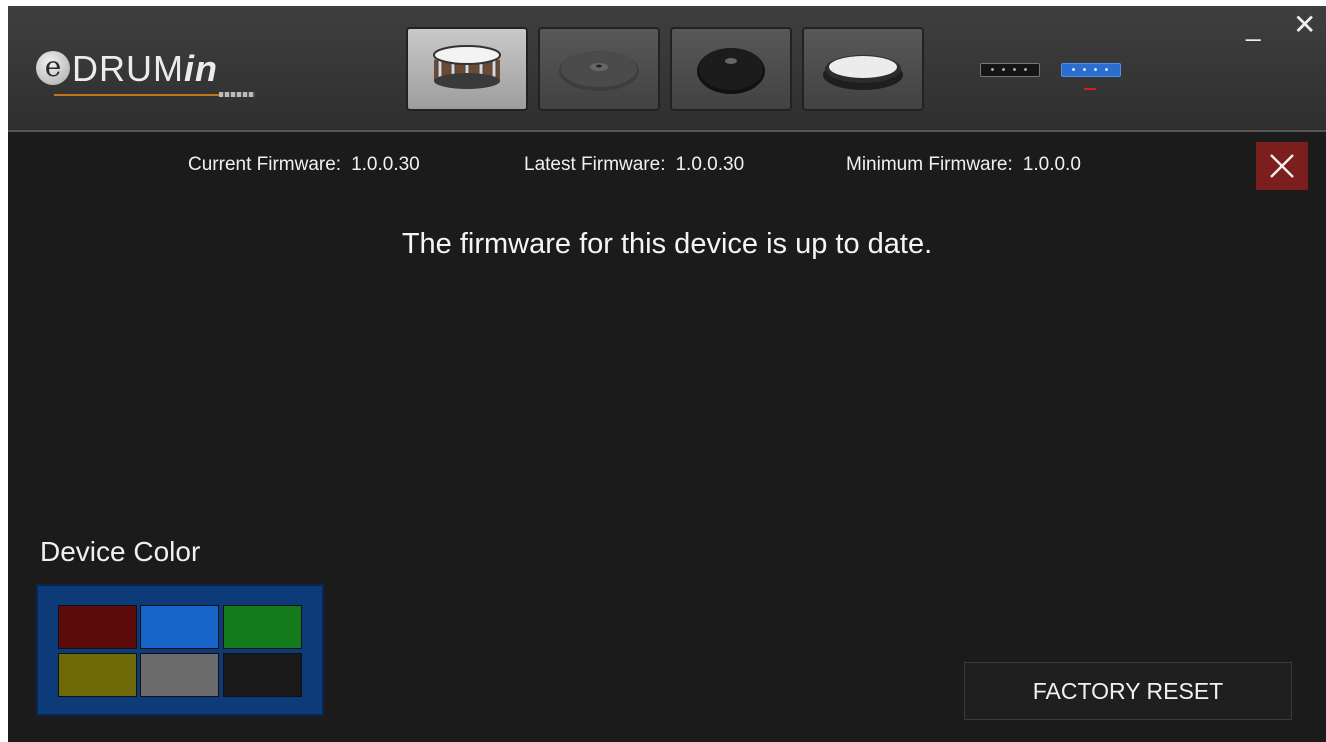  Describe the element at coordinates (97, 627) in the screenshot. I see `color-swatch-red` at that location.